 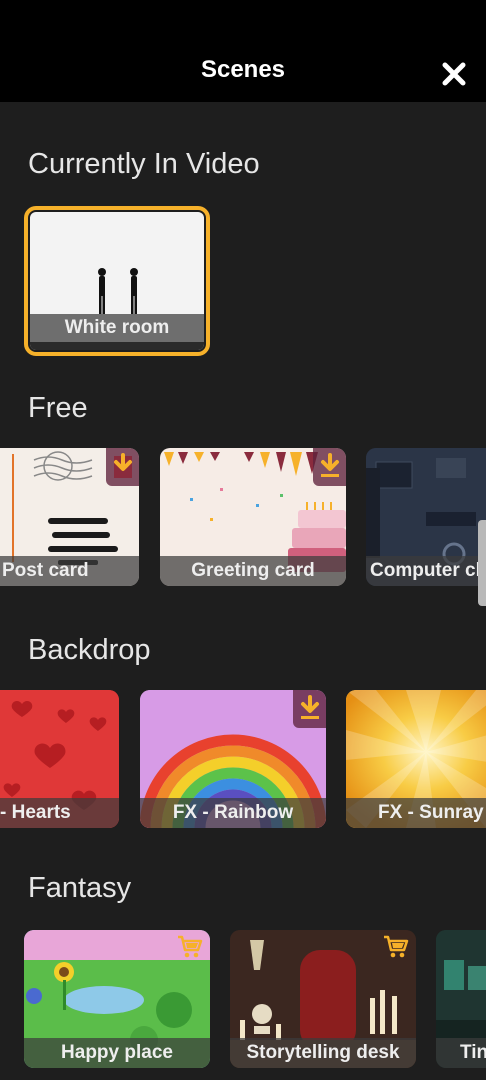 I want to click on scene-label: Storytelling desk, so click(x=323, y=1053).